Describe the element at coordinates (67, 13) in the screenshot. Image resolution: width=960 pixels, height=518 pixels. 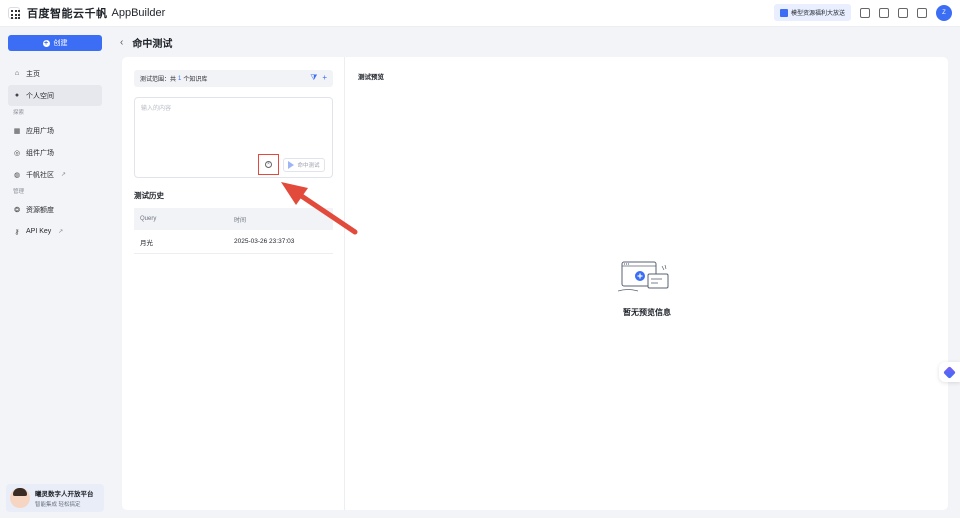
I see `logo-brand: 百度智能云千帆` at that location.